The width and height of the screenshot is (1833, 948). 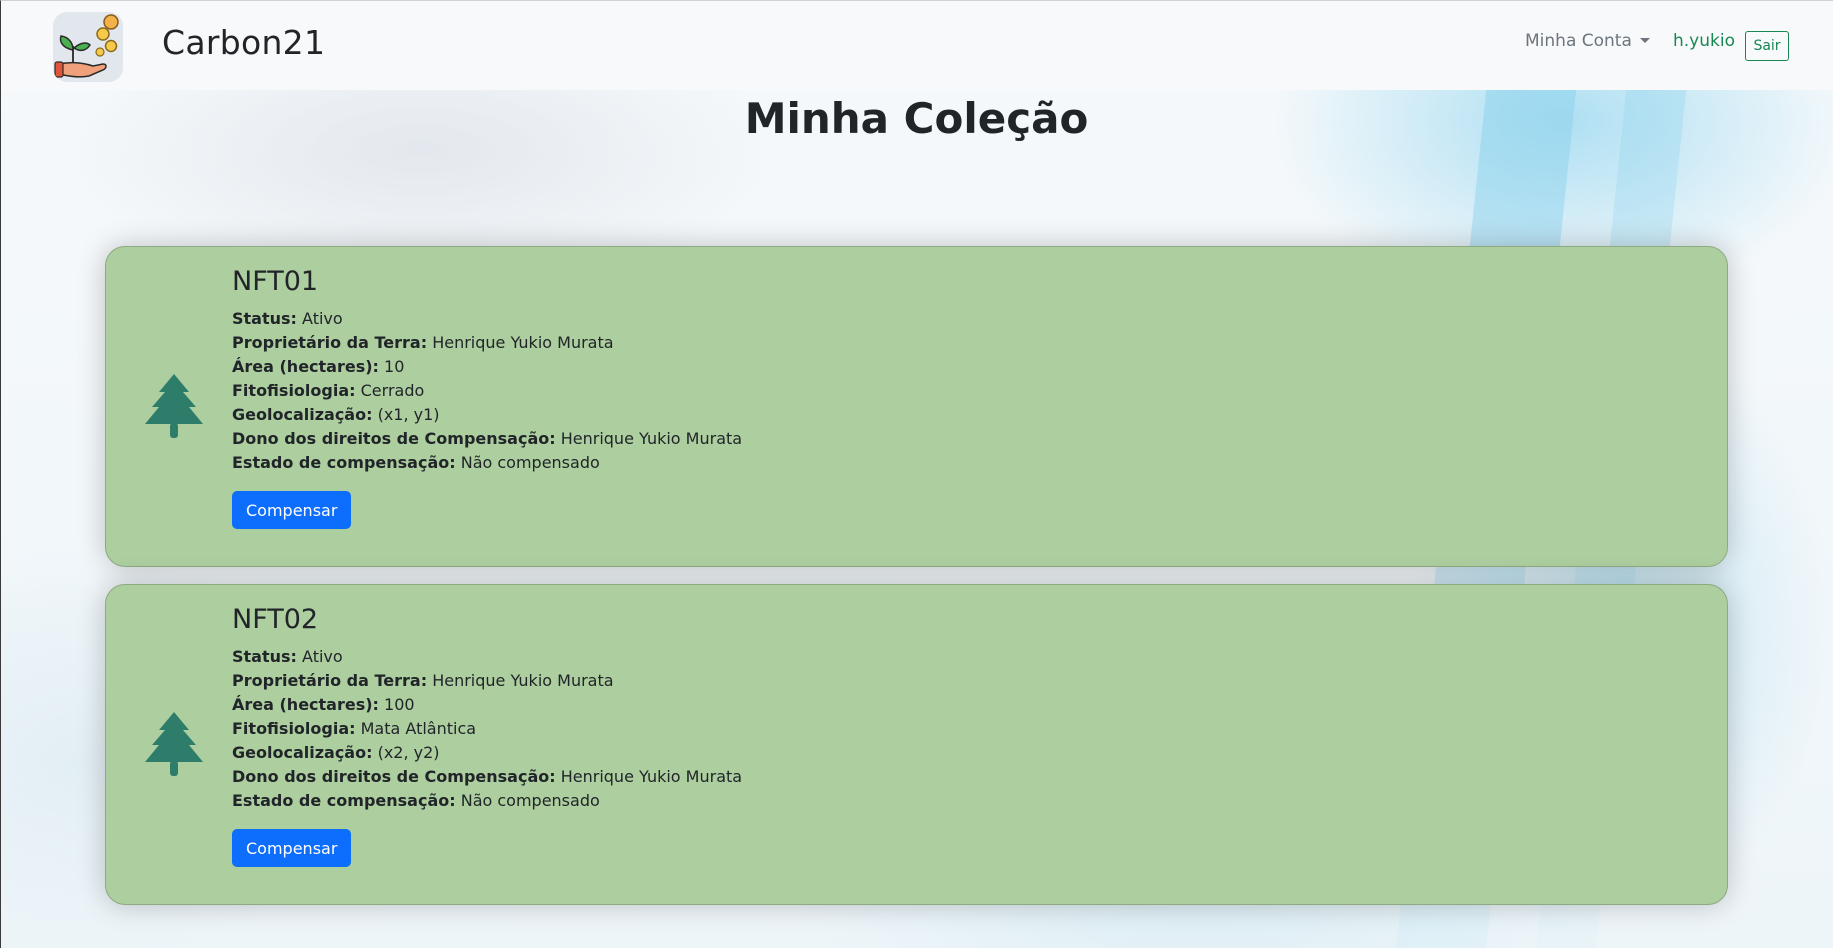 What do you see at coordinates (487, 391) in the screenshot?
I see `phyto-field: Fitofisiologia: Cerrado` at bounding box center [487, 391].